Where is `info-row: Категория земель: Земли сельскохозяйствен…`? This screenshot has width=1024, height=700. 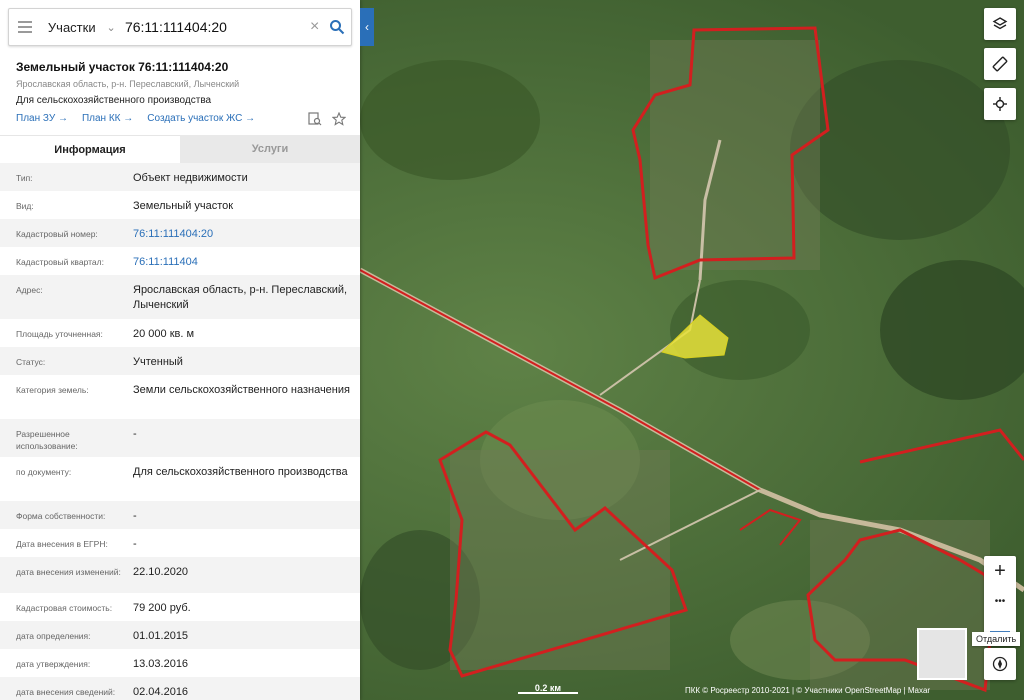
info-row: Категория земель: Земли сельскохозяйствен… is located at coordinates (180, 397).